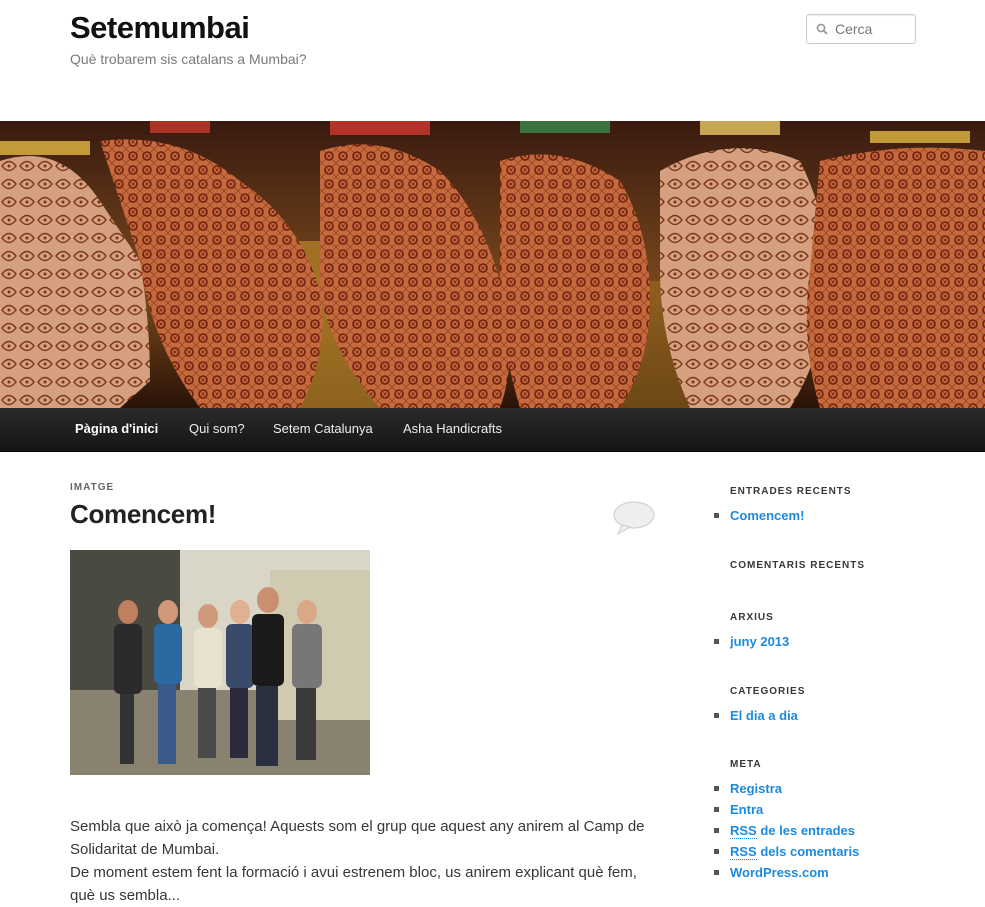 This screenshot has height=907, width=985. I want to click on meta-login-link: Entra, so click(746, 809).